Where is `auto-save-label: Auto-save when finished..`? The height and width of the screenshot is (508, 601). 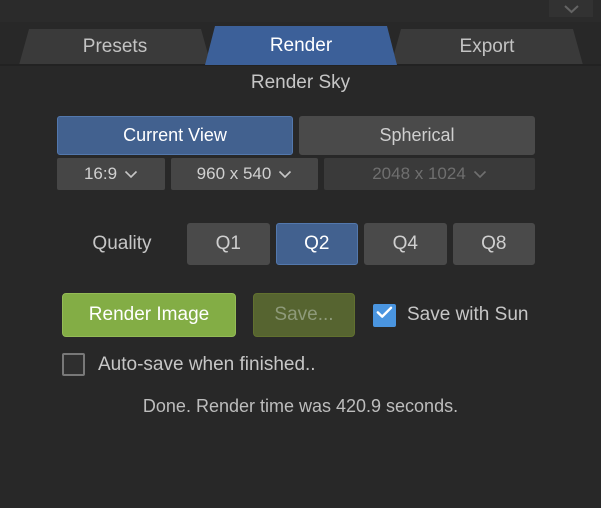
auto-save-label: Auto-save when finished.. is located at coordinates (207, 364).